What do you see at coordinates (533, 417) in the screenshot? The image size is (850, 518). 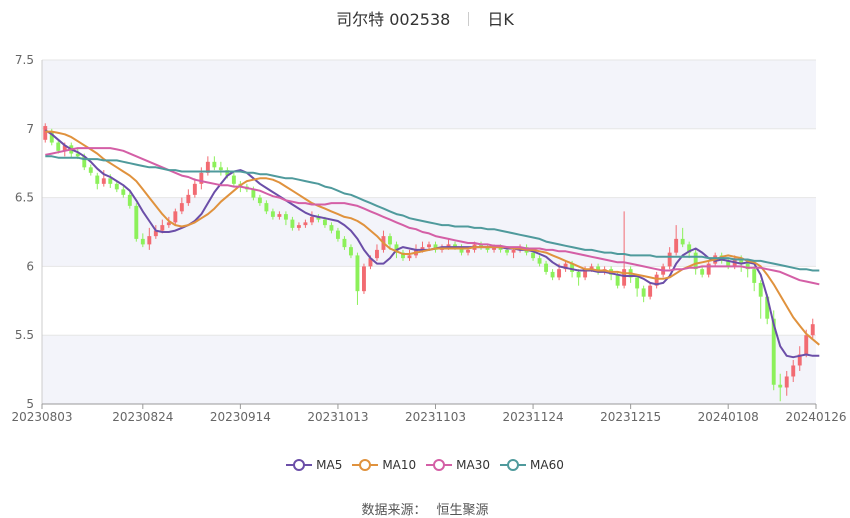 I see `x-tick-label: 20231124` at bounding box center [533, 417].